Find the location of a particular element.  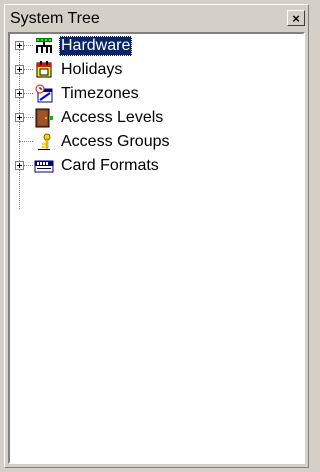

tree-item-access-groups: Access Groups is located at coordinates (156, 142).